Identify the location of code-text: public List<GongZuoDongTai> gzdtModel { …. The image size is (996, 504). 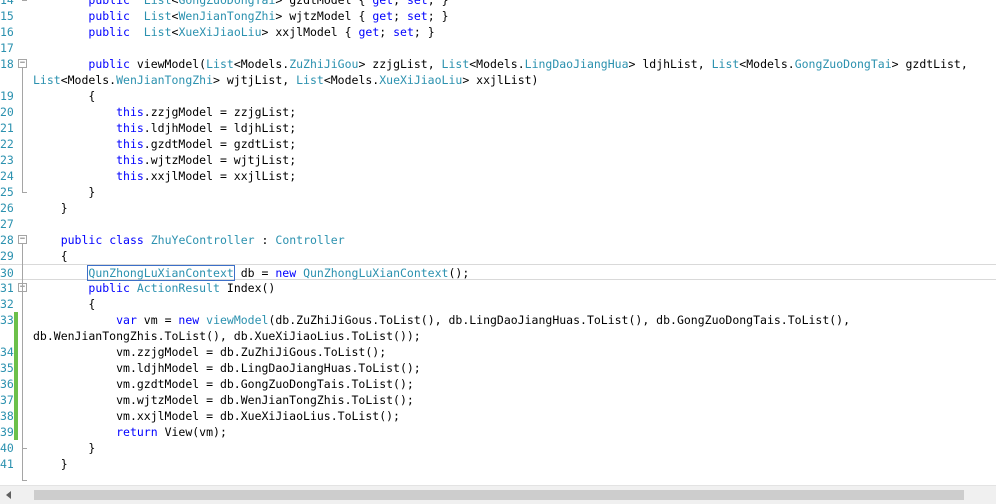
(240, 4).